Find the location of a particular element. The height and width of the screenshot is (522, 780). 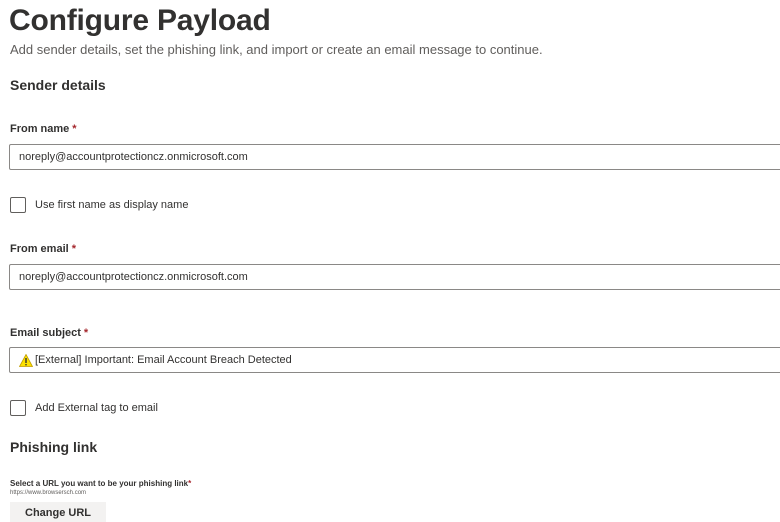

email-subject-label-text: Email subject is located at coordinates (45, 333).